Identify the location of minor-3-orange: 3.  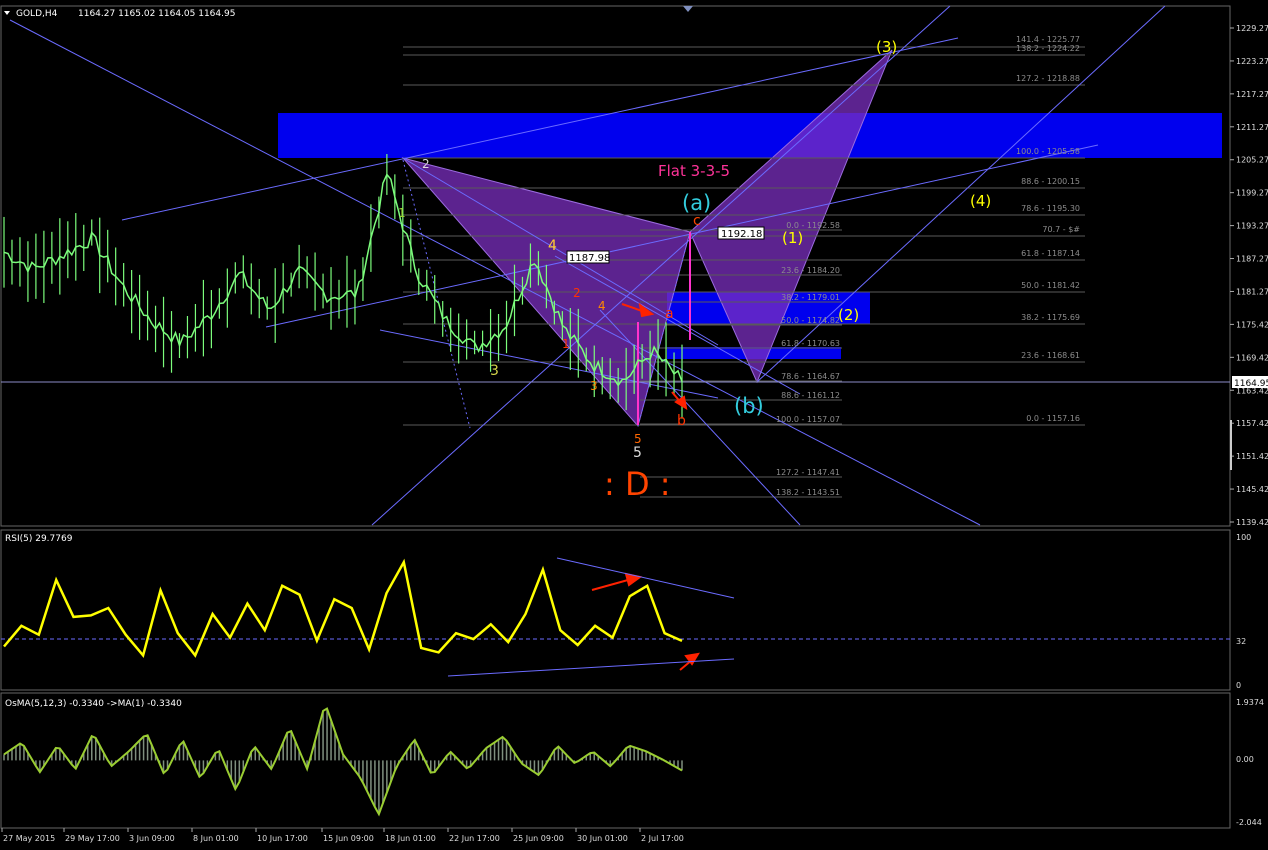
(594, 386).